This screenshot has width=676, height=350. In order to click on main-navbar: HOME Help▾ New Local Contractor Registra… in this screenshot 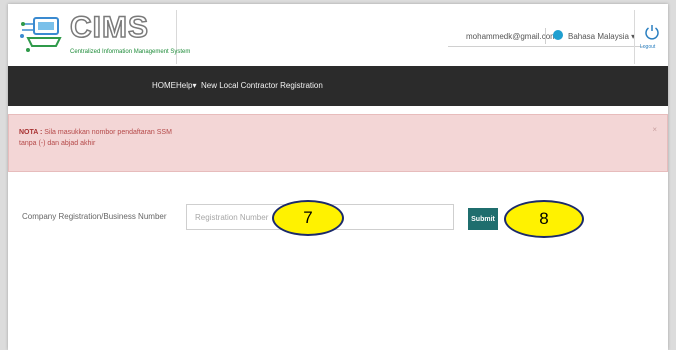, I will do `click(338, 86)`.